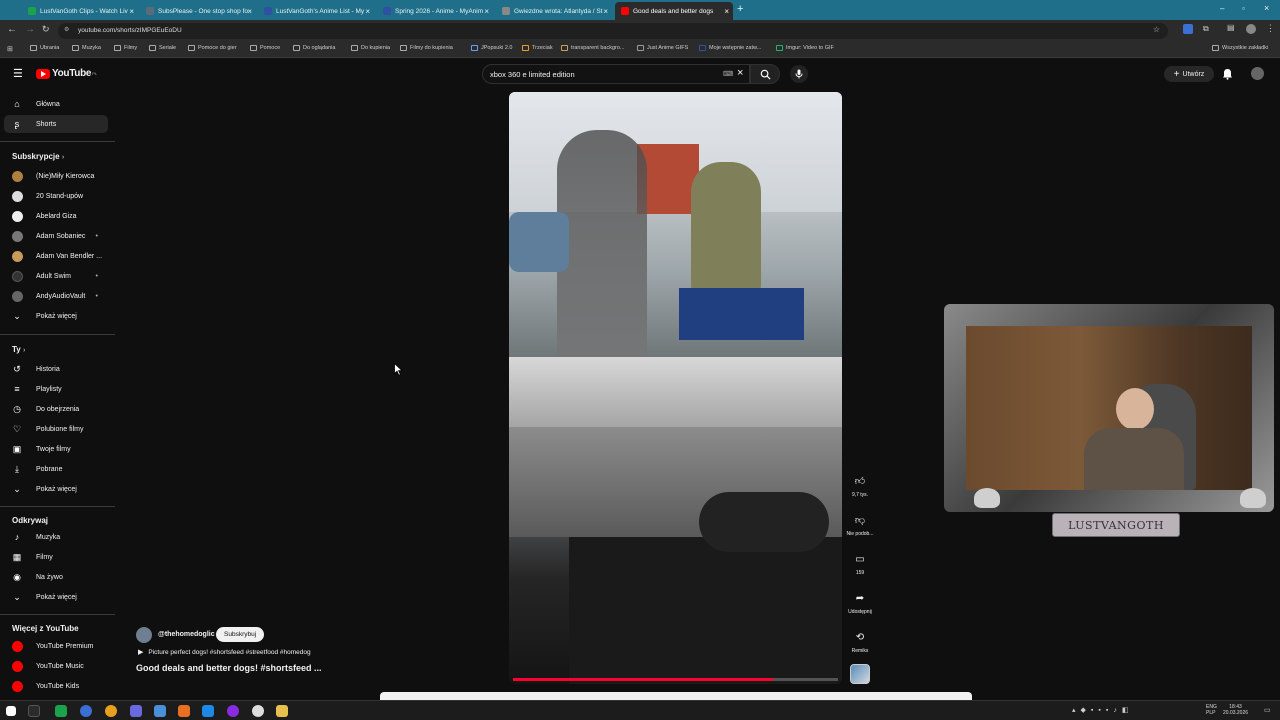 This screenshot has width=1280, height=720. Describe the element at coordinates (56, 176) in the screenshot. I see `sidebar-item-subscription: (Nie)Miły Kierowca` at that location.